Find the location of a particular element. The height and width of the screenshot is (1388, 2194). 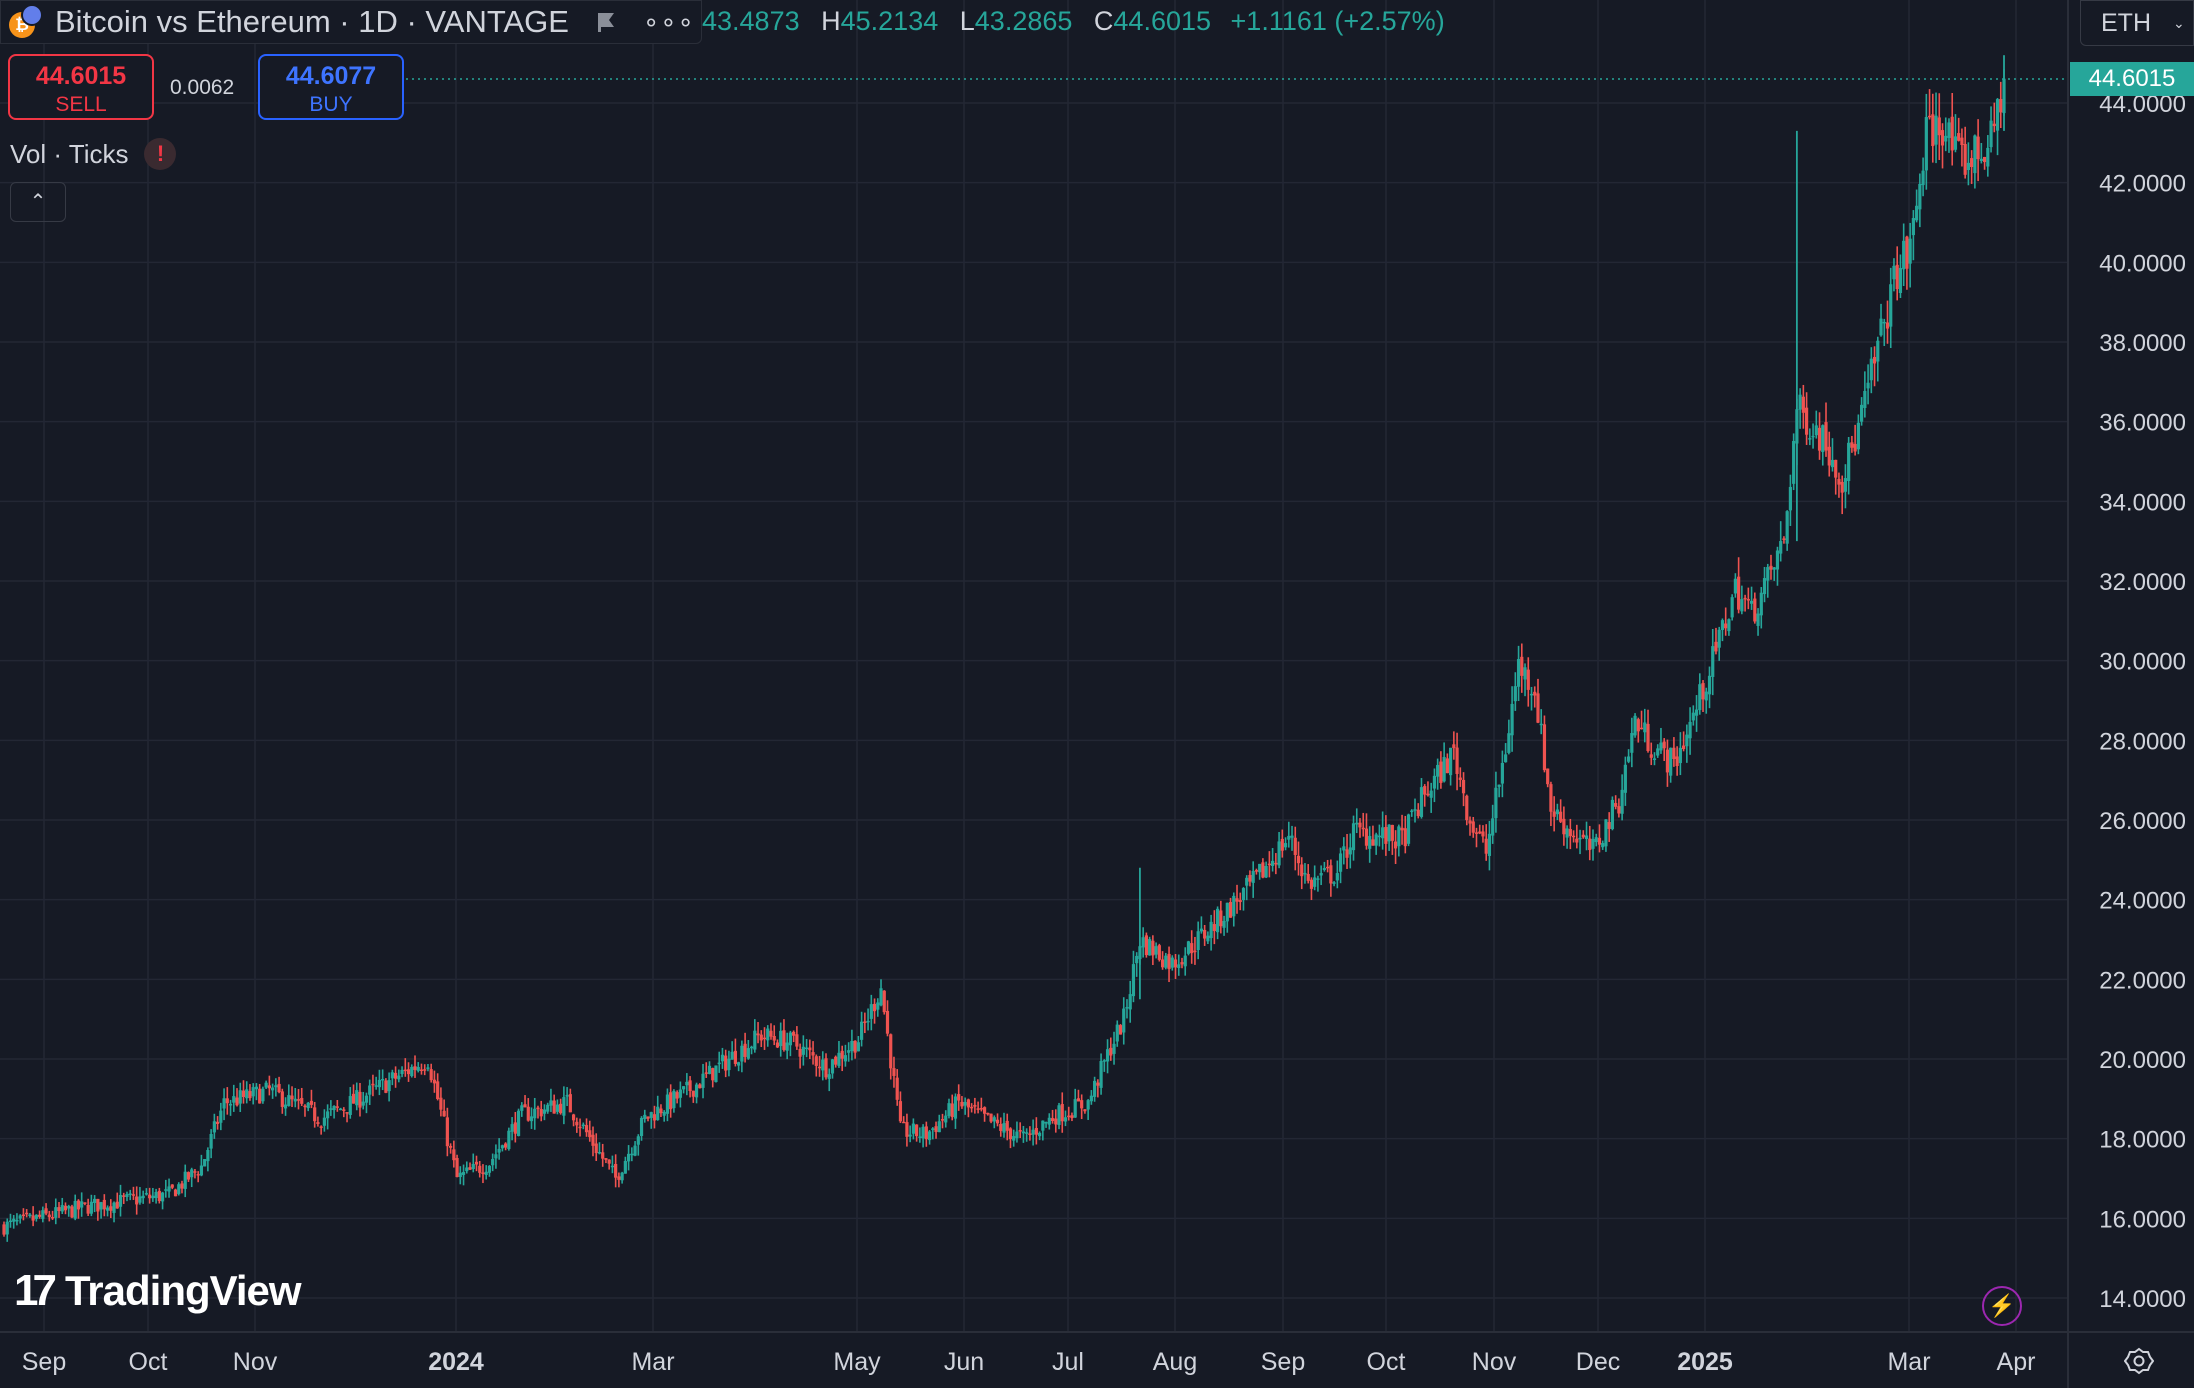

flag-icon is located at coordinates (606, 22).